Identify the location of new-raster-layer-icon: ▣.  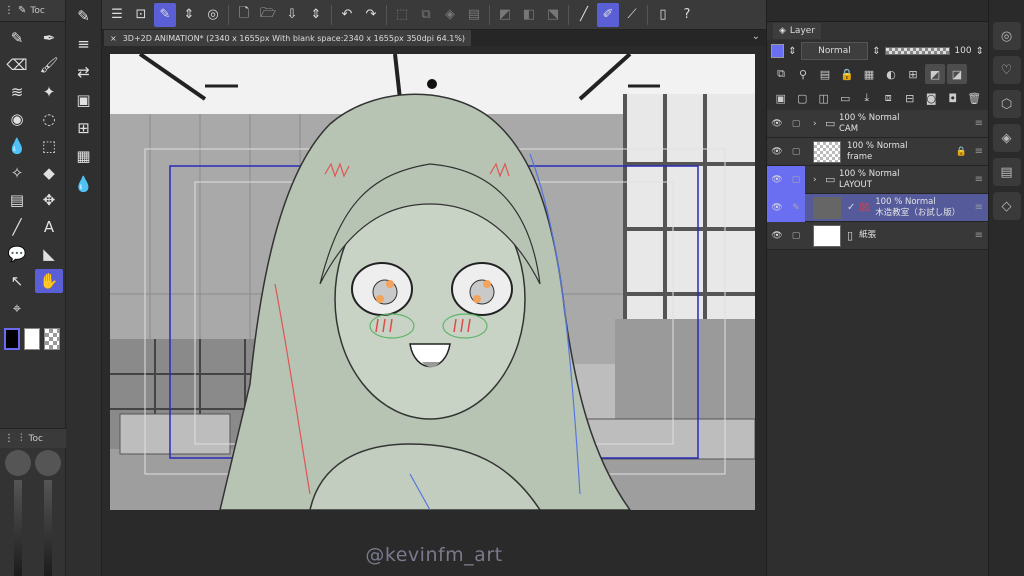
(781, 98).